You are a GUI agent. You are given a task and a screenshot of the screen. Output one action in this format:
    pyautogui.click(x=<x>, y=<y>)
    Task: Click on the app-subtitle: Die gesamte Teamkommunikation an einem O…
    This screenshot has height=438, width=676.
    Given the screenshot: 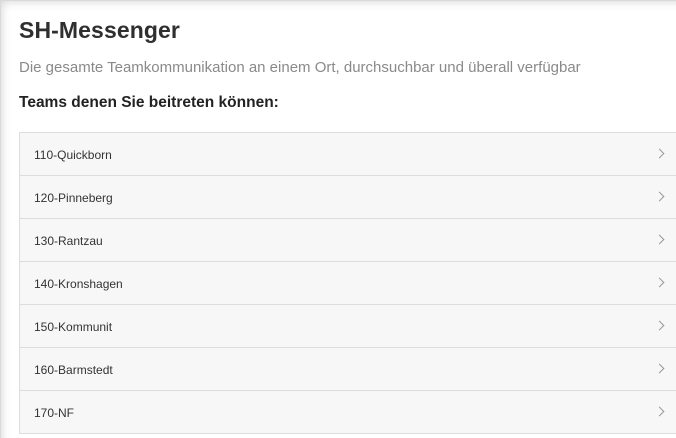 What is the action you would take?
    pyautogui.click(x=300, y=67)
    